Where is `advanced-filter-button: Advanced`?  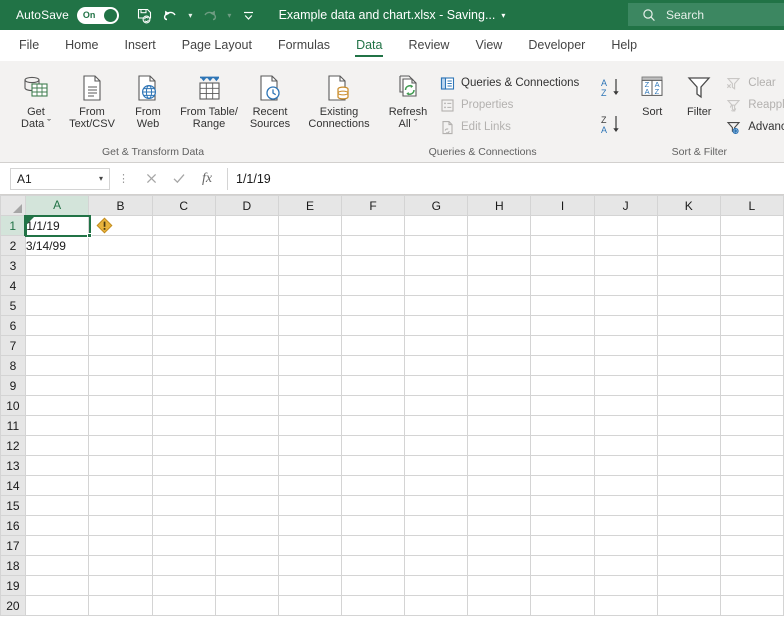 advanced-filter-button: Advanced is located at coordinates (753, 127).